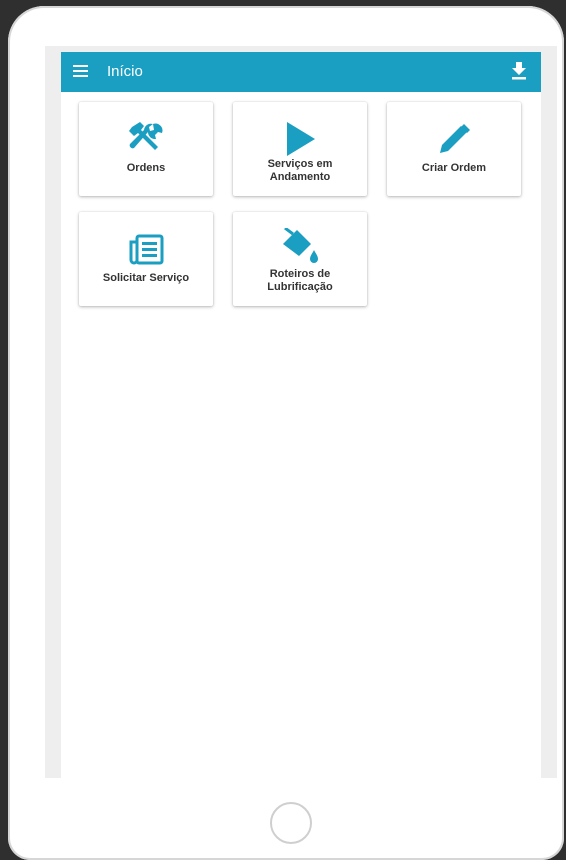 This screenshot has width=566, height=860. I want to click on tile-ordens: Ordens, so click(146, 149).